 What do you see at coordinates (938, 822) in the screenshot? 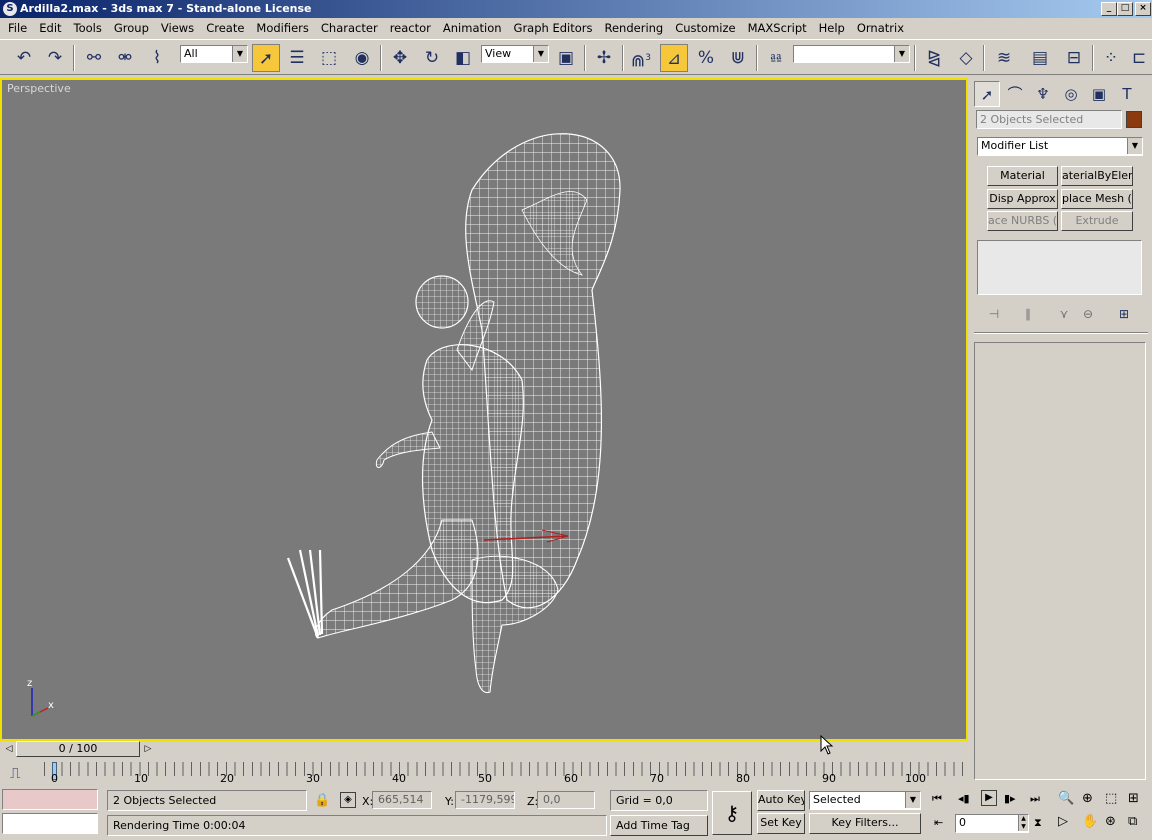
I see `key-mode-toggle-icon: ⇤` at bounding box center [938, 822].